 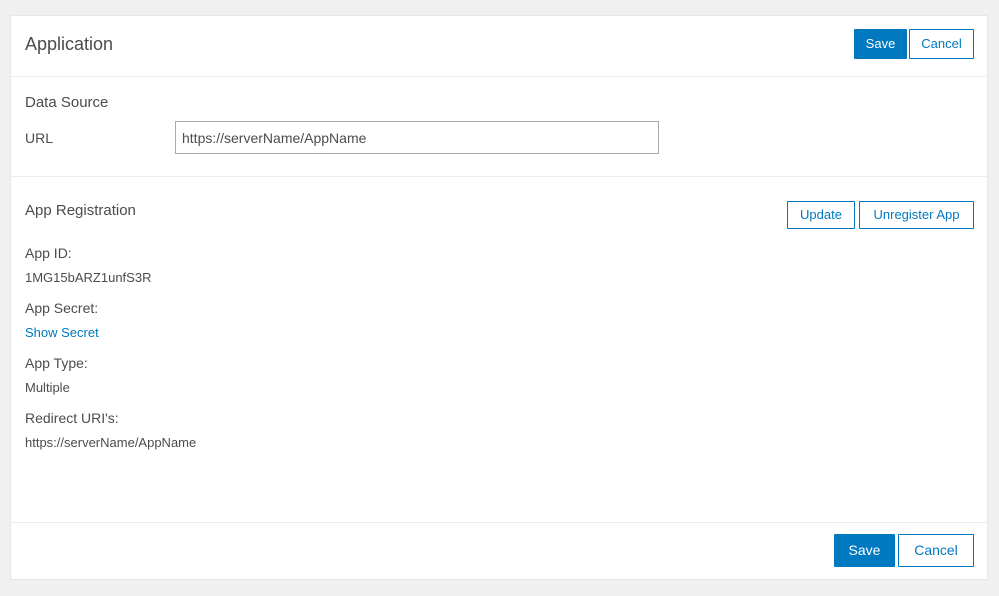 I want to click on app-type-label: App Type:, so click(x=56, y=363).